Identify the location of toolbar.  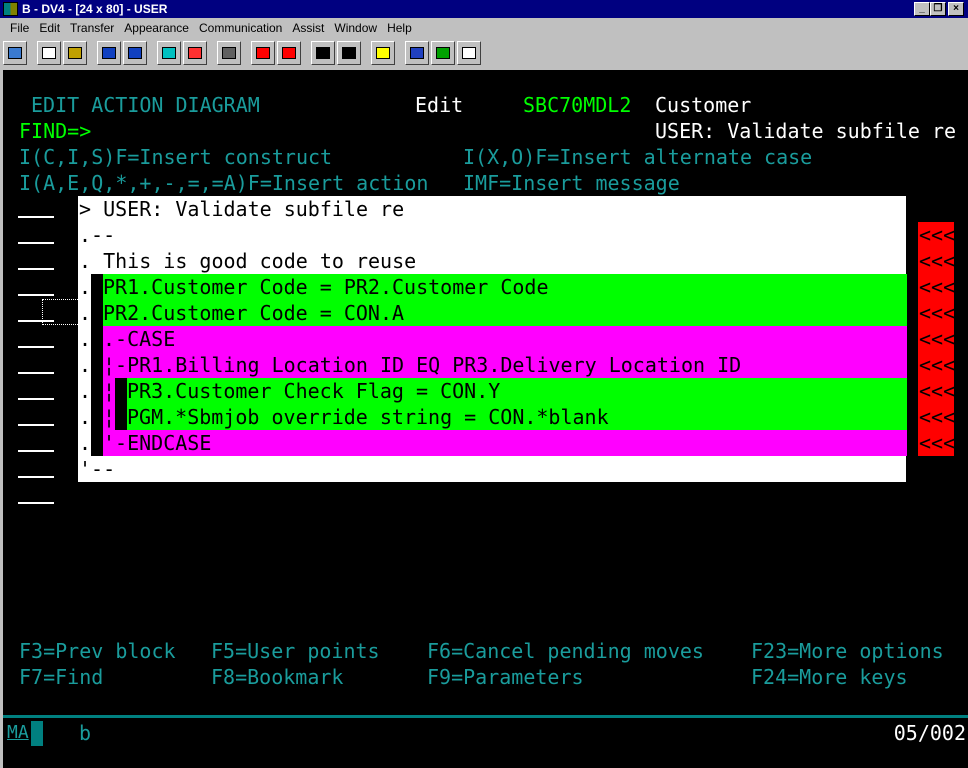
(485, 54).